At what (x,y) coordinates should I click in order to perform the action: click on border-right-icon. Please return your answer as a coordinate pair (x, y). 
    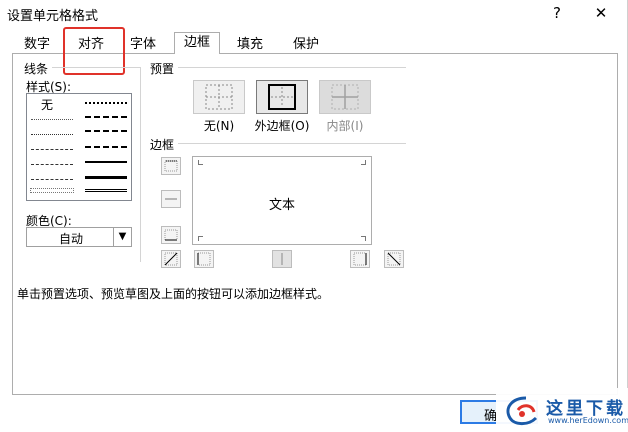
    Looking at the image, I should click on (360, 259).